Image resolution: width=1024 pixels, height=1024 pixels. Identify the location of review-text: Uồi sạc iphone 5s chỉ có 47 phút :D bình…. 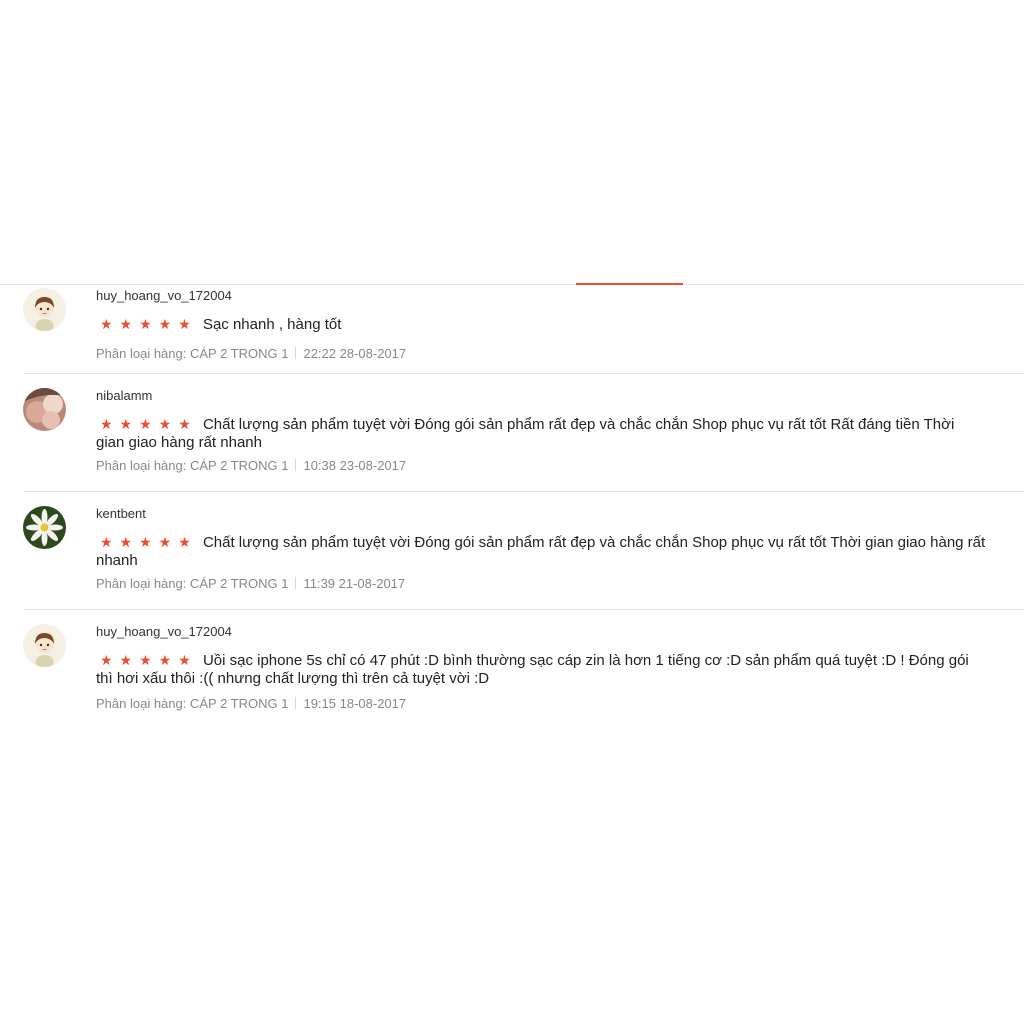
(532, 669).